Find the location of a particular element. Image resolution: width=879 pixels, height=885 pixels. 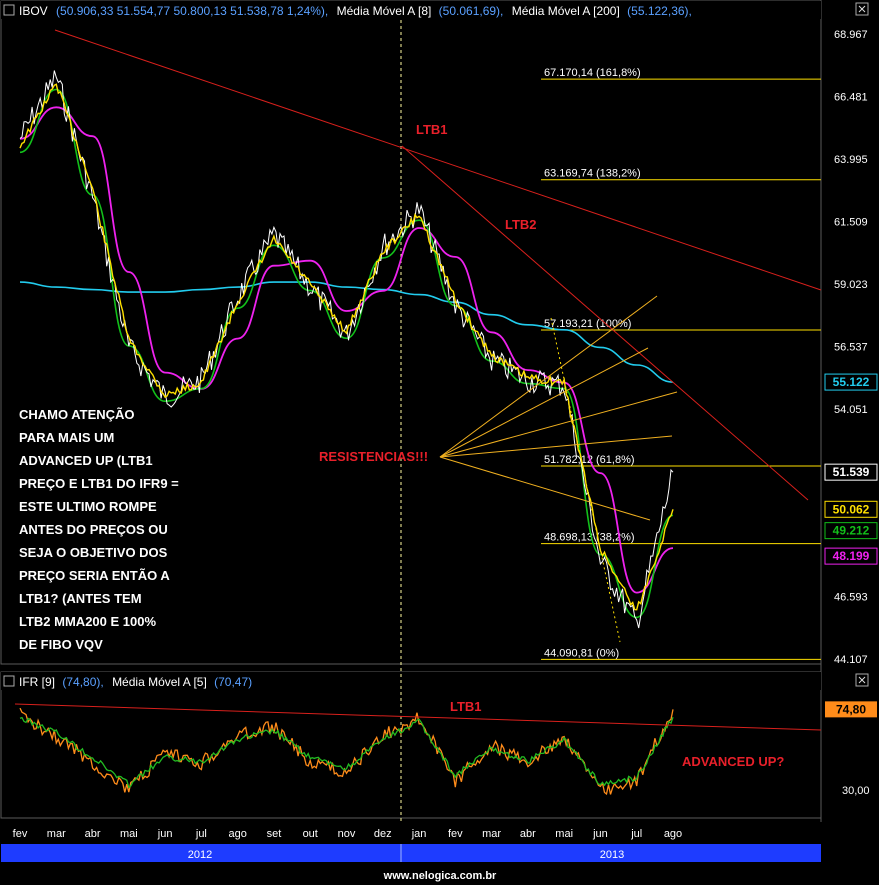

price-tick-label: 46.593 is located at coordinates (851, 598).